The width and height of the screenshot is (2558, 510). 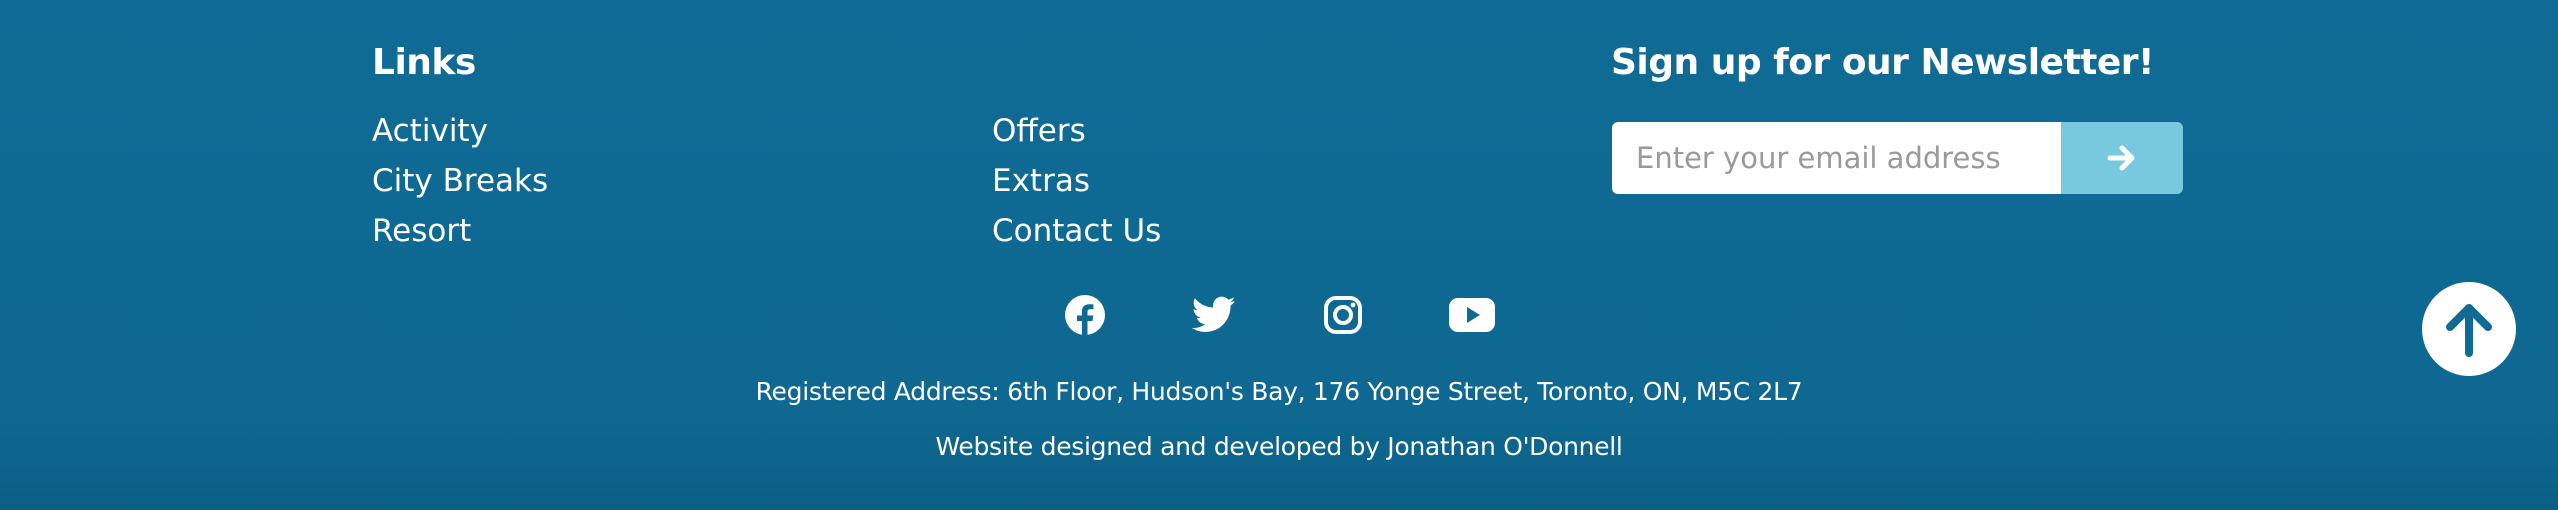 I want to click on social-links, so click(x=1278, y=315).